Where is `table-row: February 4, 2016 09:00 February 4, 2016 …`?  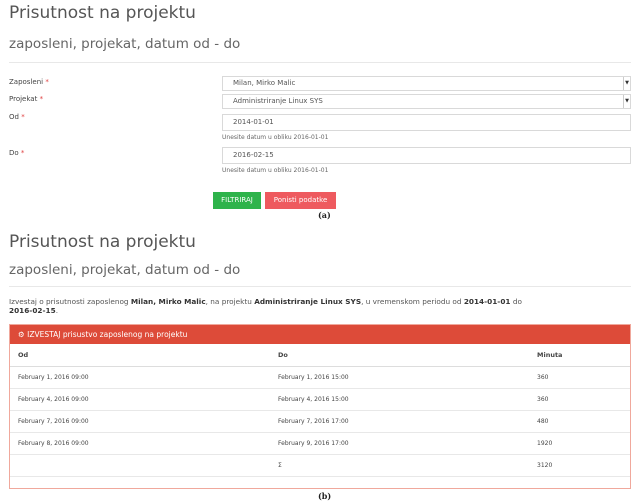 table-row: February 4, 2016 09:00 February 4, 2016 … is located at coordinates (320, 399).